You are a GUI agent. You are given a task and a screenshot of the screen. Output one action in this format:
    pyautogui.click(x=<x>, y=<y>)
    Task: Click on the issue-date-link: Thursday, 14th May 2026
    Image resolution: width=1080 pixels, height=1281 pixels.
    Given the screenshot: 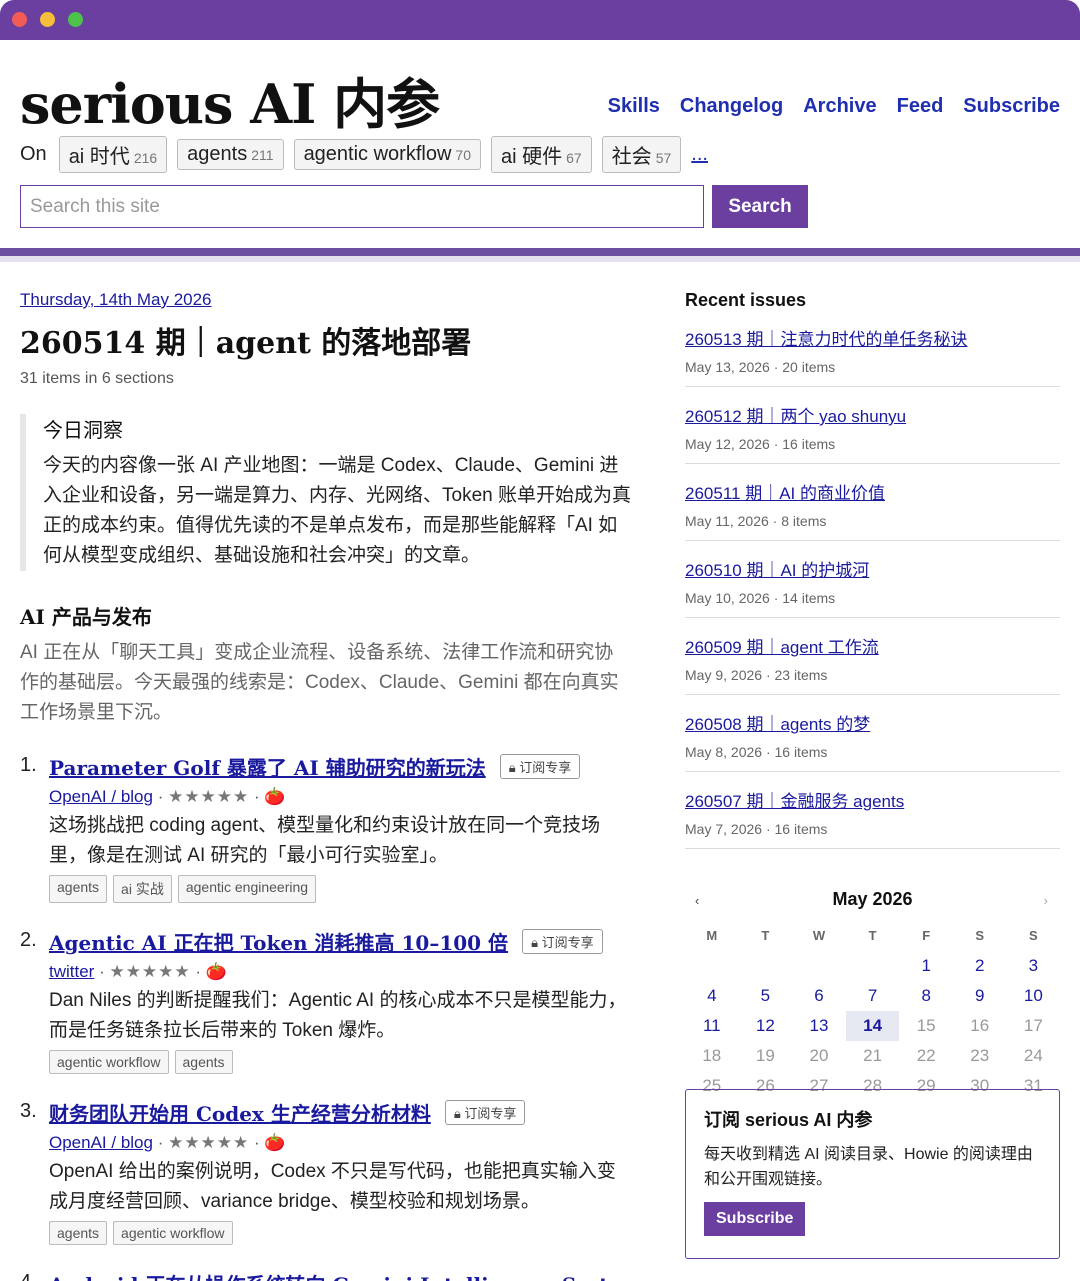 What is the action you would take?
    pyautogui.click(x=116, y=299)
    